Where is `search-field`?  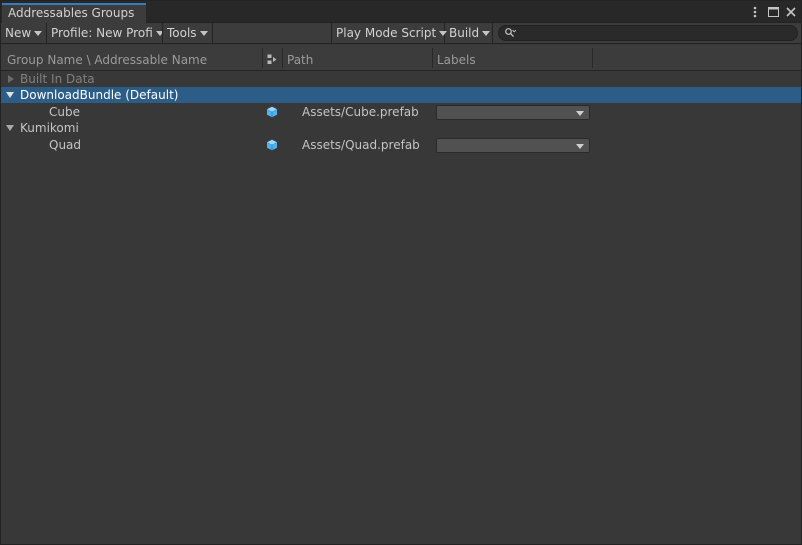 search-field is located at coordinates (648, 33).